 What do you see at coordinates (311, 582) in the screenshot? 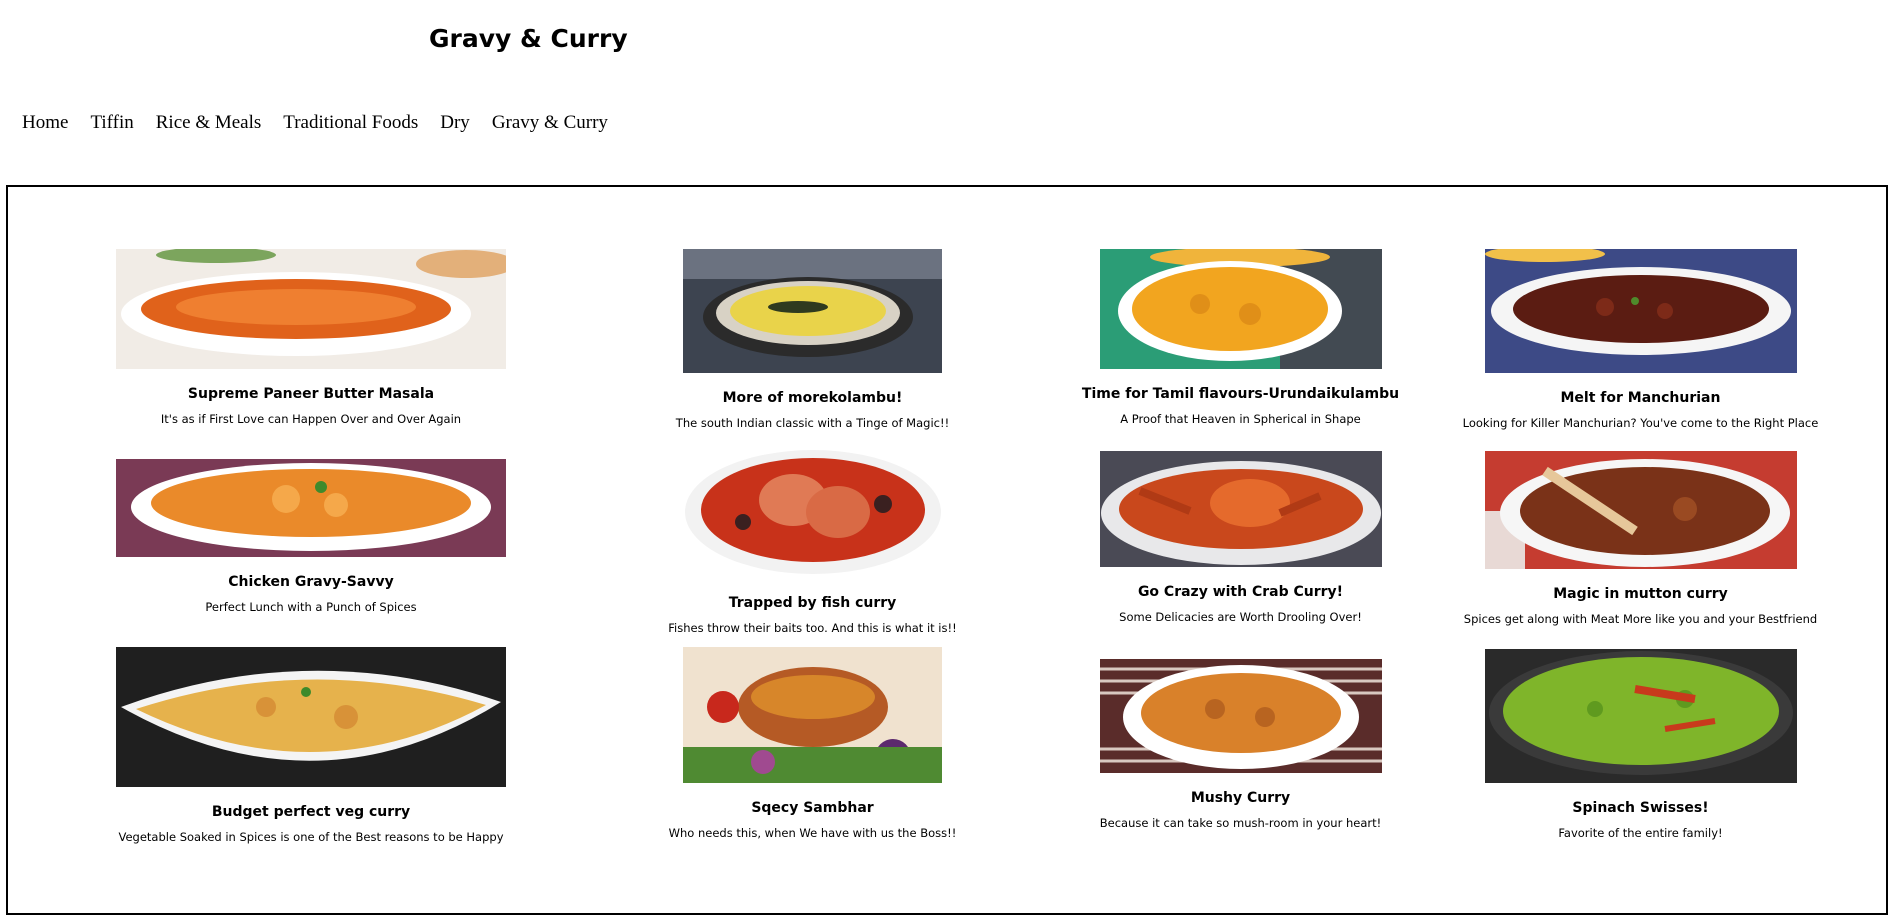
I see `dish-title: Chicken Gravy-Savvy` at bounding box center [311, 582].